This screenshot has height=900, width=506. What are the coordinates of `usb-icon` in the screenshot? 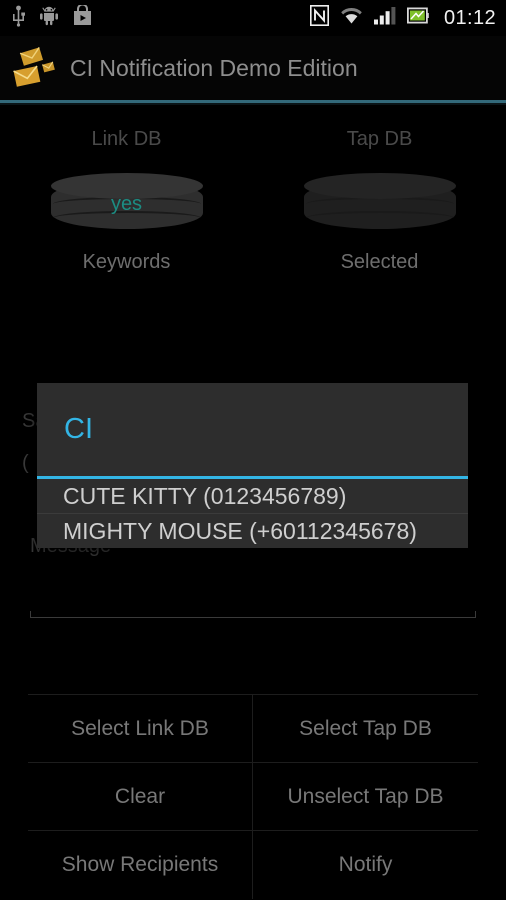 It's located at (19, 18).